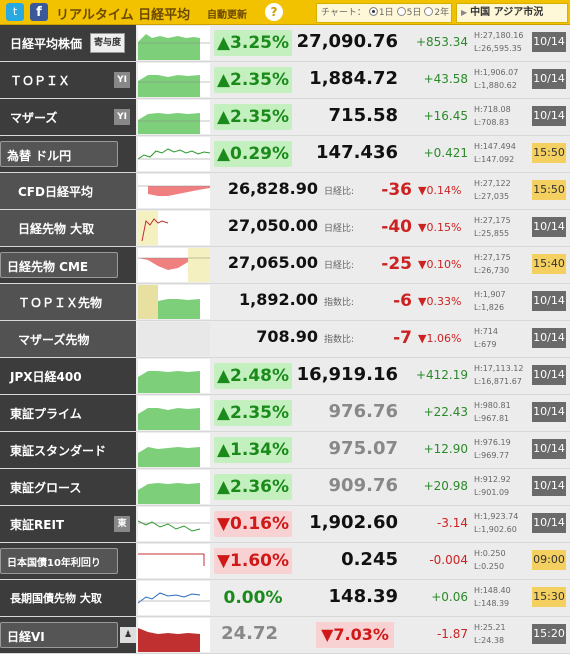  What do you see at coordinates (59, 561) in the screenshot?
I see `jgb10y-button: 日本国債10年利回り` at bounding box center [59, 561].